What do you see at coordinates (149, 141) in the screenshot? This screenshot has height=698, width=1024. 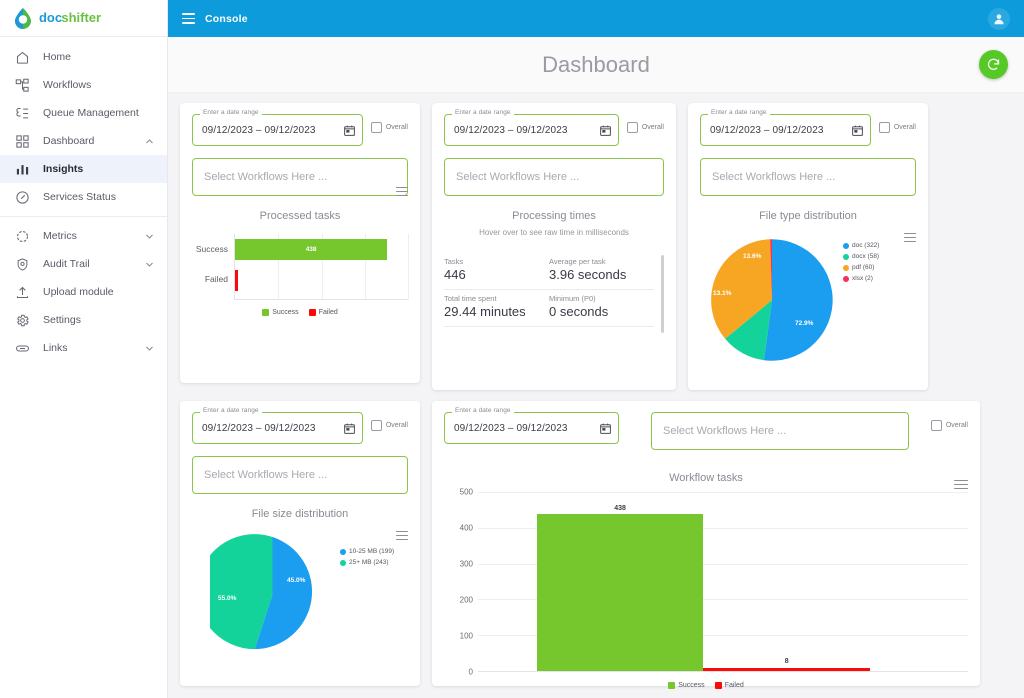 I see `chevron-up-icon` at bounding box center [149, 141].